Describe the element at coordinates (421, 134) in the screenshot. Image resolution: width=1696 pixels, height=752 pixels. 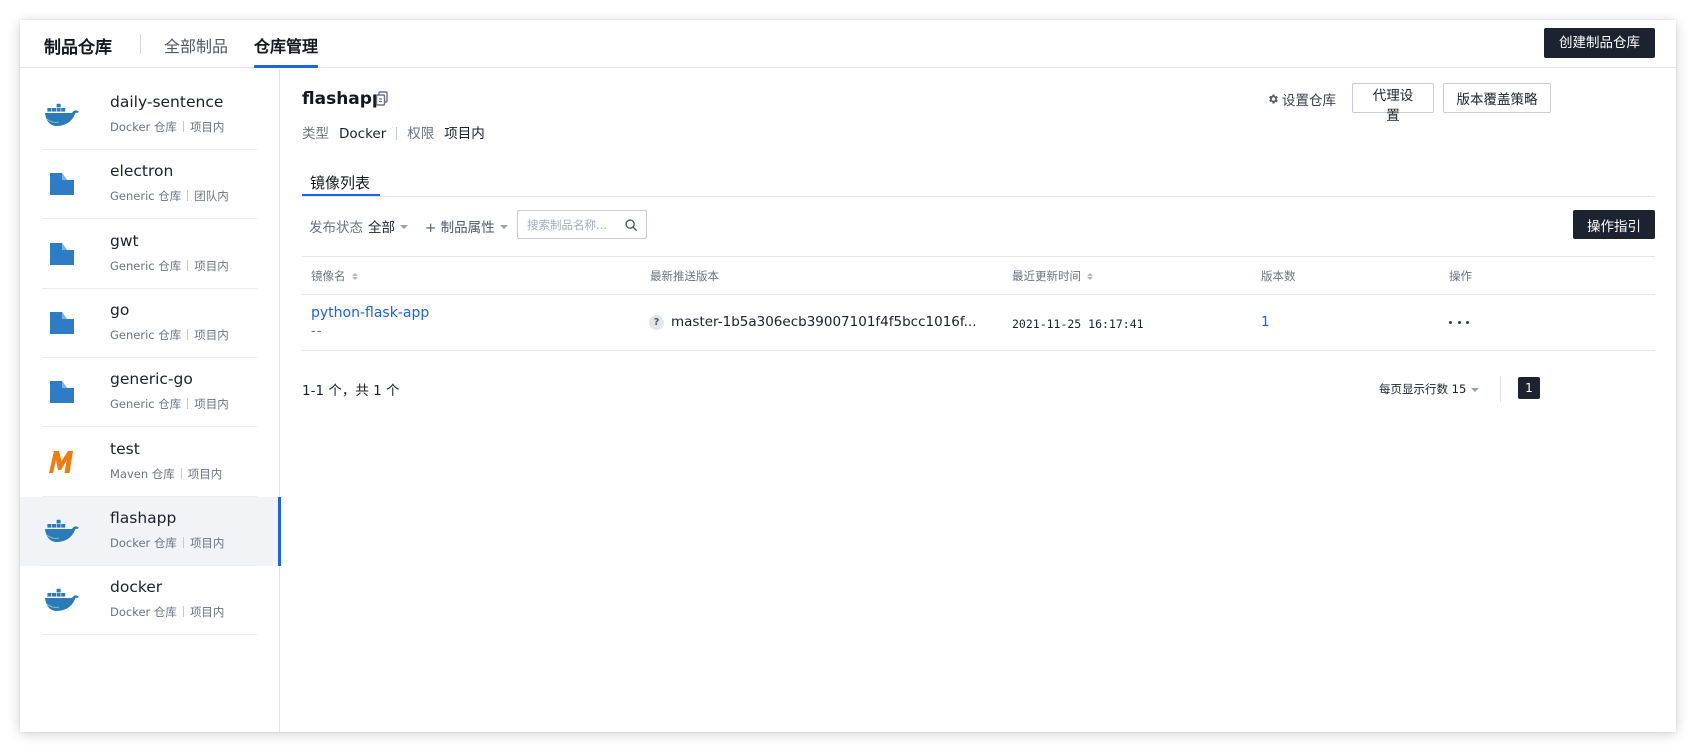
I see `permission-label: 权限` at that location.